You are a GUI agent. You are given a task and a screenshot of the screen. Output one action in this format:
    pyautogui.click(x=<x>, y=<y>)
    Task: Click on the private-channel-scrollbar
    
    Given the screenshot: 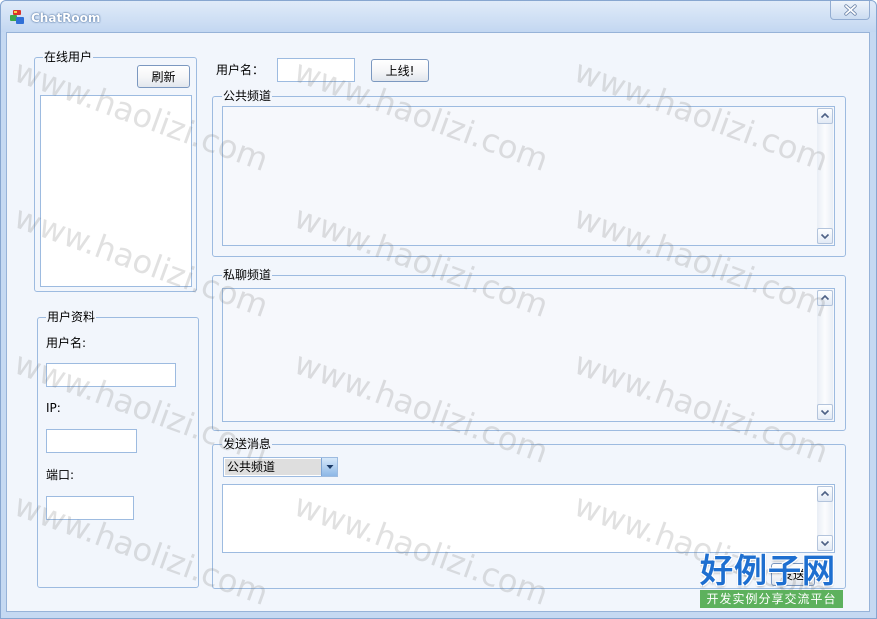 What is the action you would take?
    pyautogui.click(x=825, y=355)
    